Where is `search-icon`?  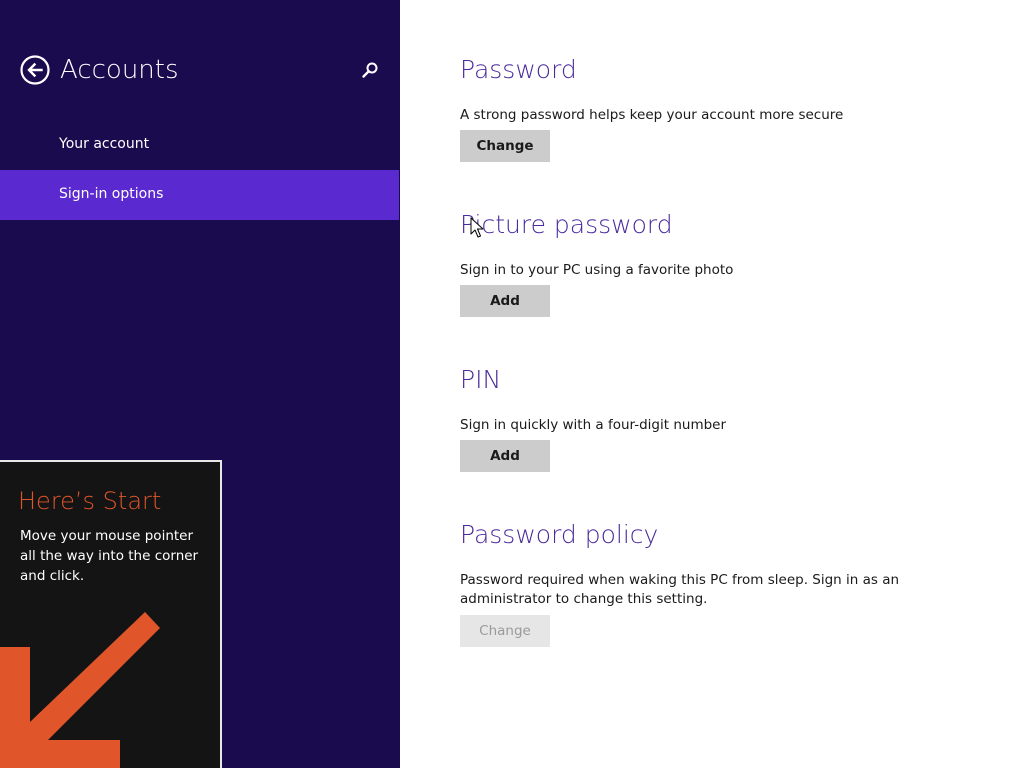 search-icon is located at coordinates (370, 70).